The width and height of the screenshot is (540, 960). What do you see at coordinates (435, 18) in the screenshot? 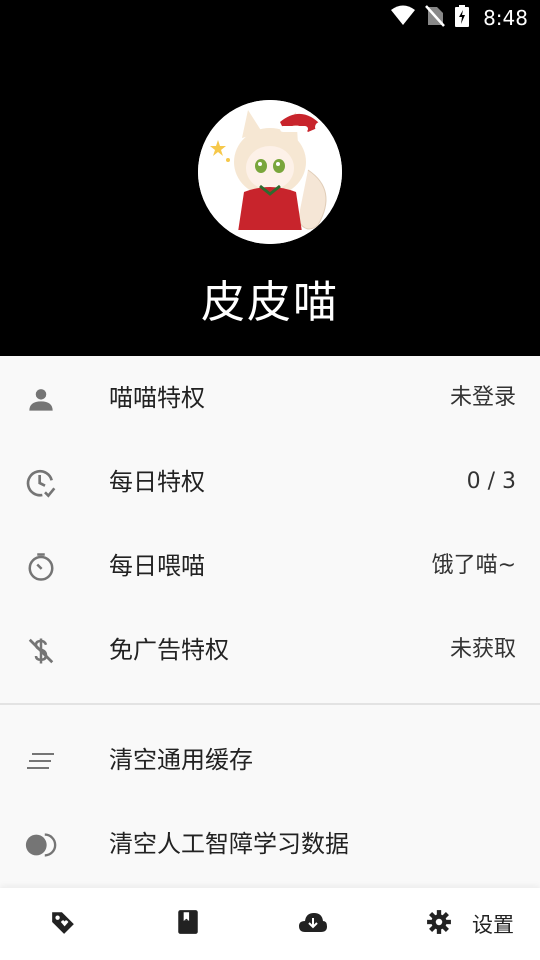
I see `no-sim-icon` at bounding box center [435, 18].